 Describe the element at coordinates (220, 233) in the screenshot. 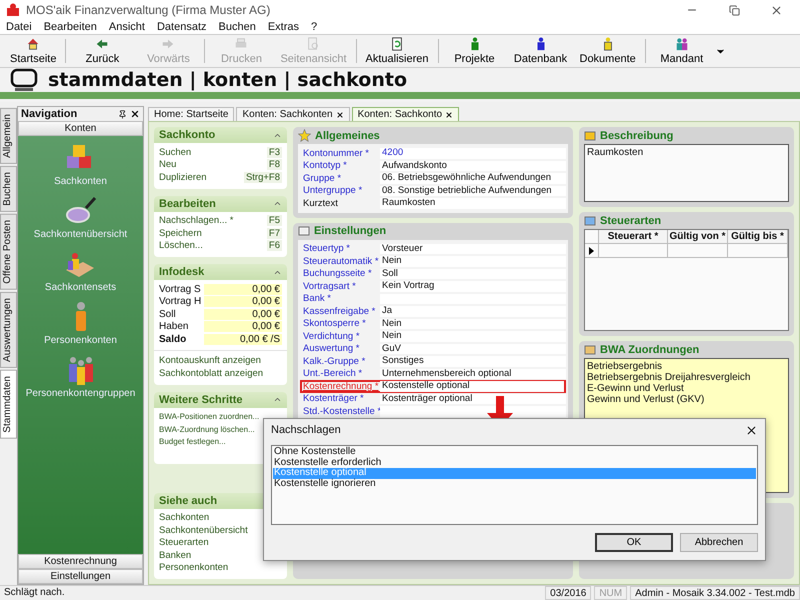

I see `task-link: Speichern F7` at that location.